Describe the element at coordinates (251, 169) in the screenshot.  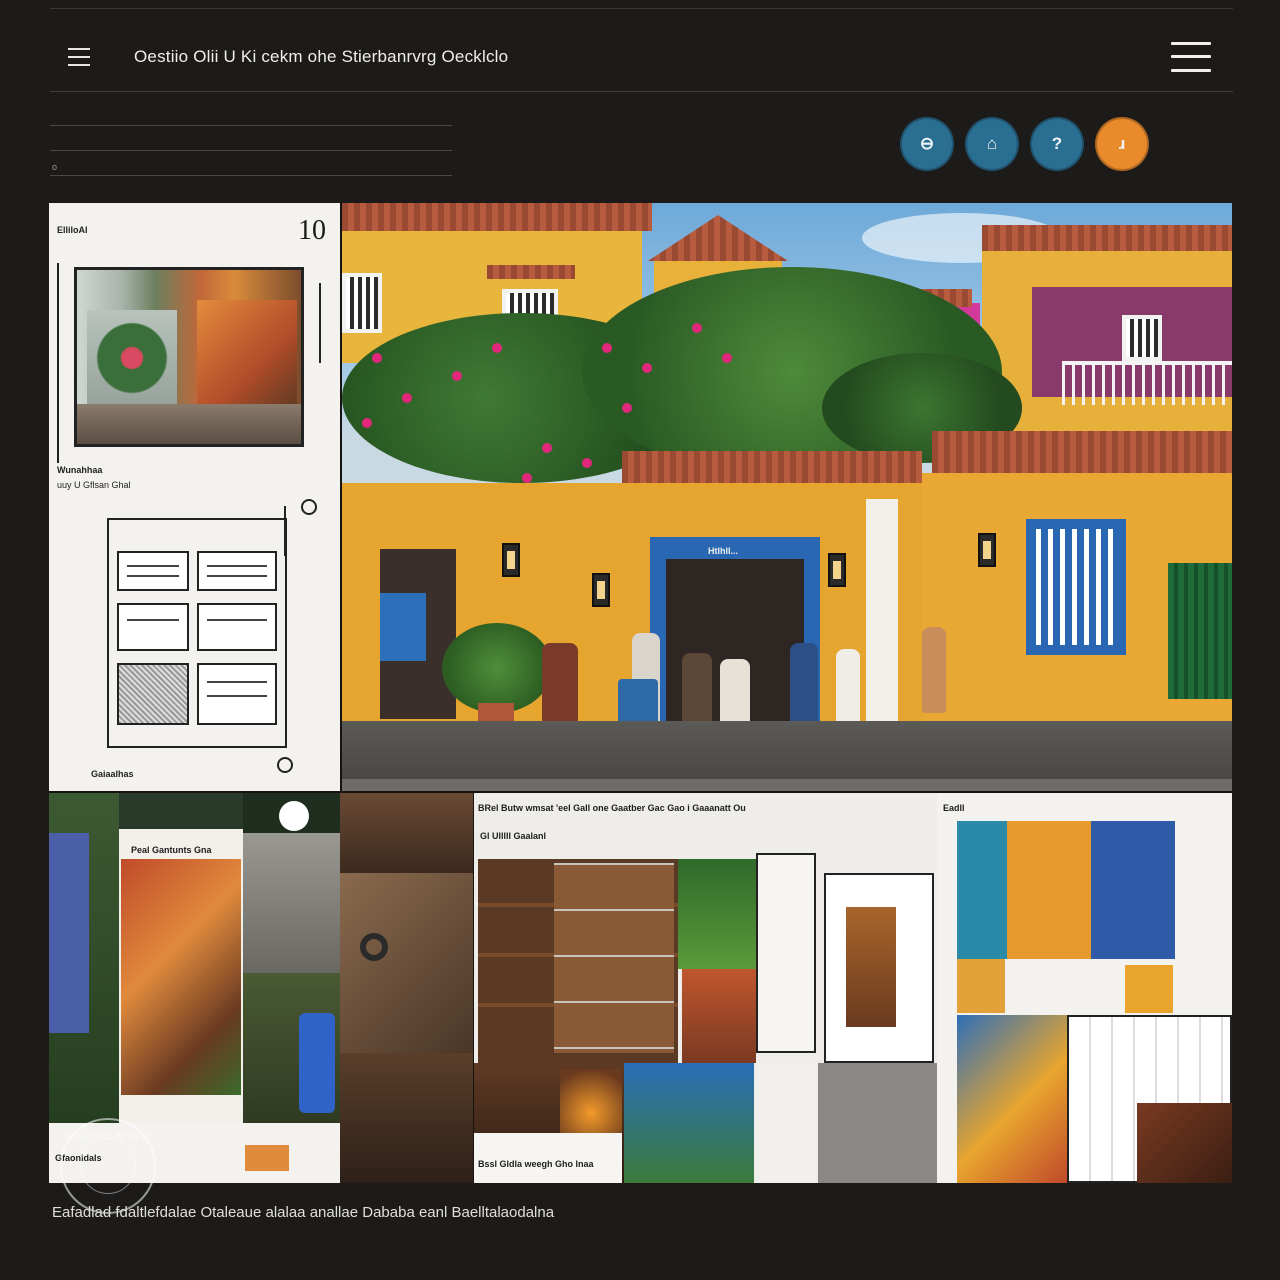
I see `divider: o` at that location.